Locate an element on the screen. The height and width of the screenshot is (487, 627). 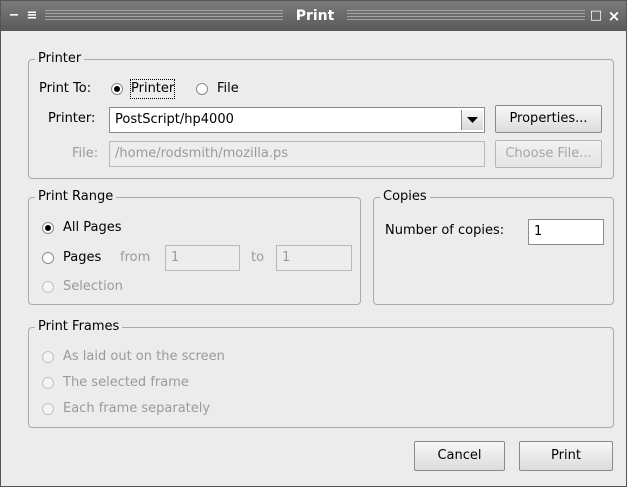
frames-as-laid-out-radio is located at coordinates (48, 357).